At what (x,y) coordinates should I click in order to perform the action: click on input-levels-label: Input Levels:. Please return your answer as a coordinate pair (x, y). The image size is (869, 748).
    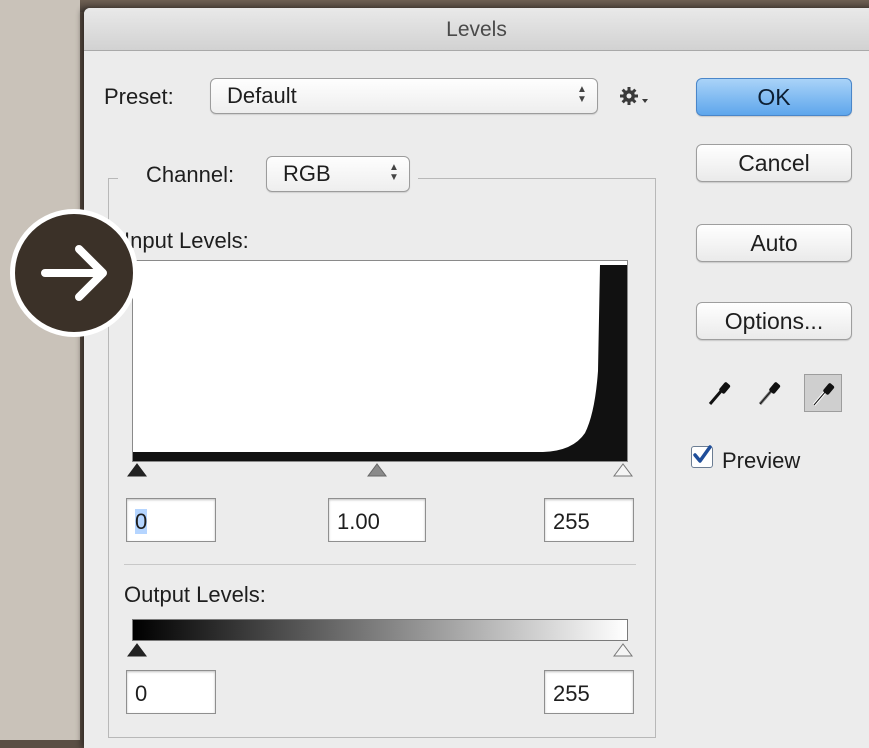
    Looking at the image, I should click on (186, 240).